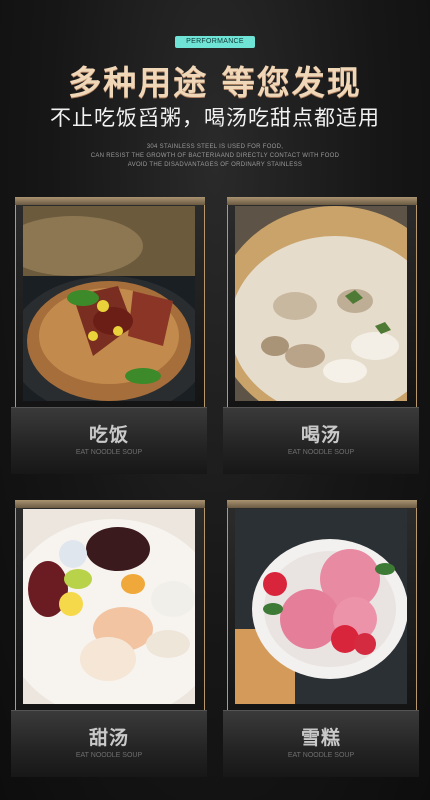  I want to click on card-plinth: 雪糕 EAT NOODLE SOUP, so click(321, 743).